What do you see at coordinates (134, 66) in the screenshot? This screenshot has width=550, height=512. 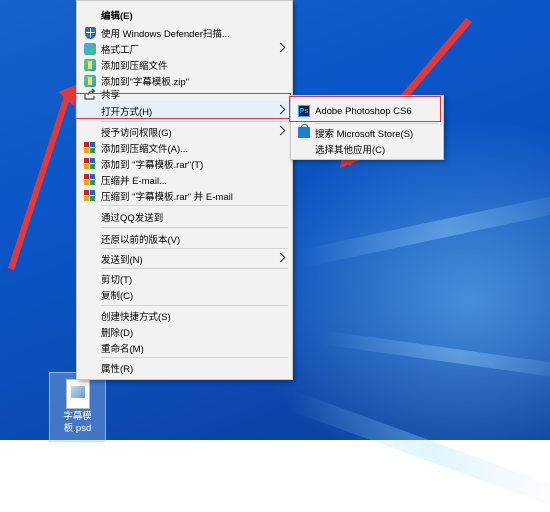 I see `menu-item-label: 添加到压缩文件` at bounding box center [134, 66].